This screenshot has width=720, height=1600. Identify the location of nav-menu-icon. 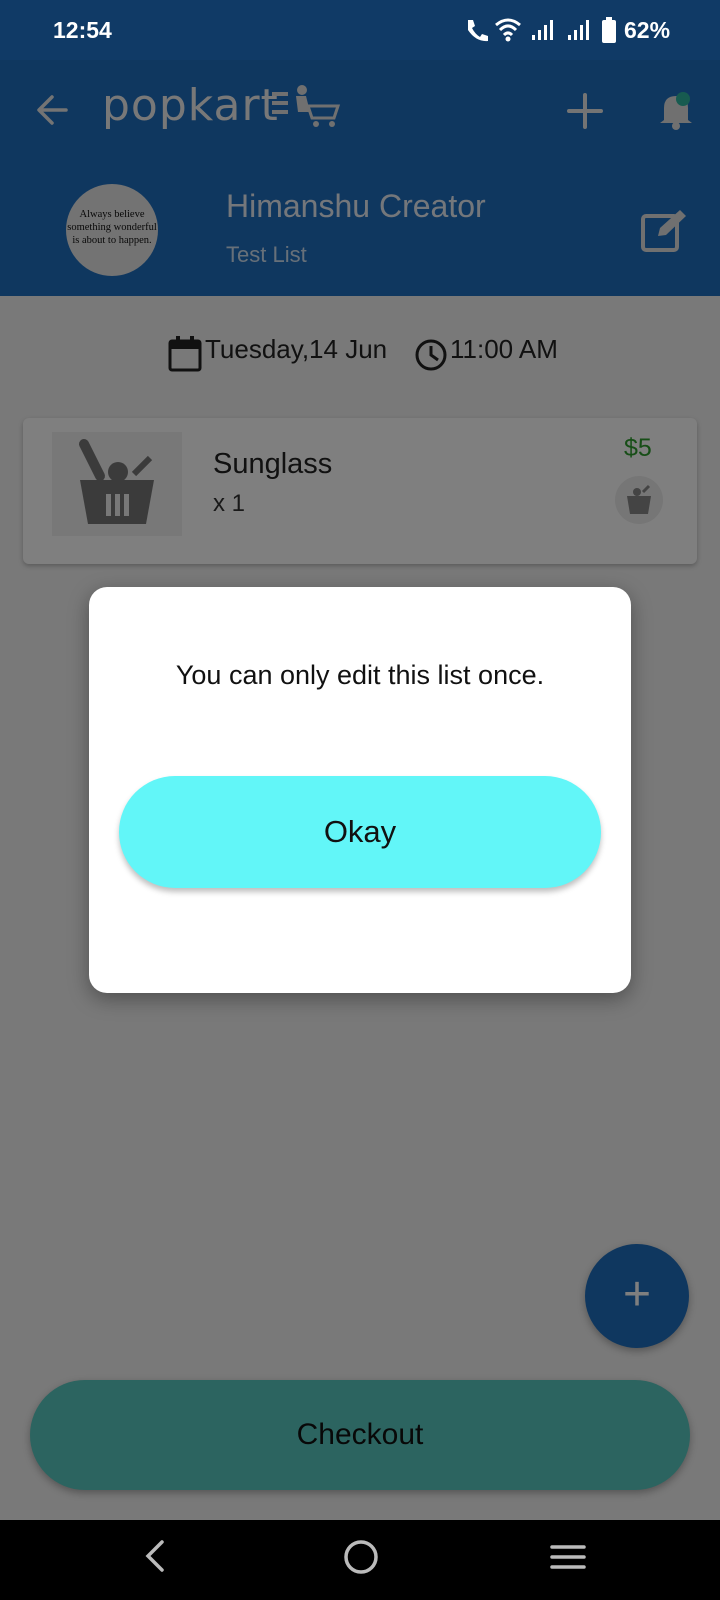
(568, 1557).